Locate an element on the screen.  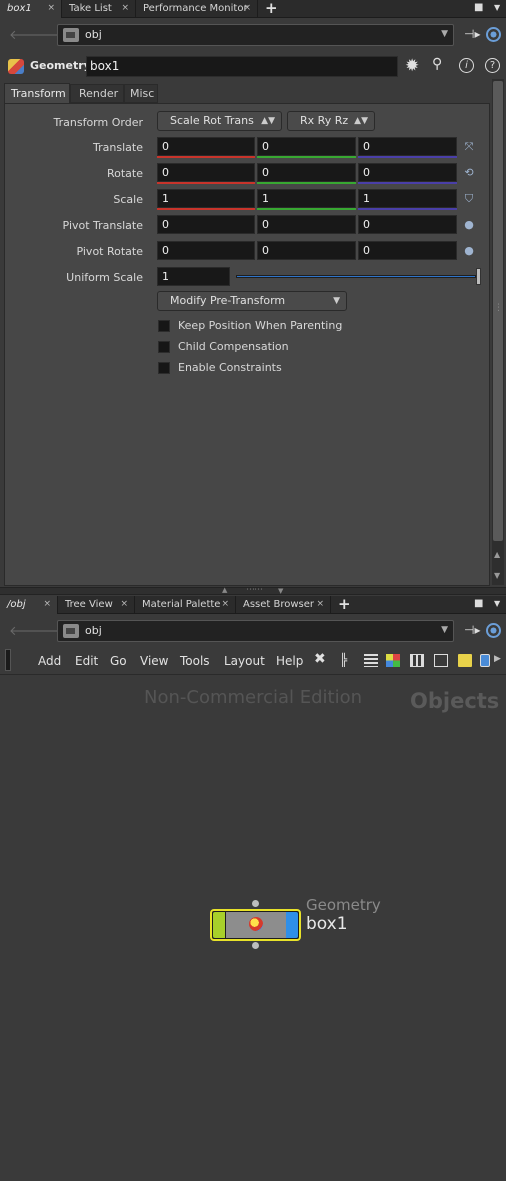
menu-edit: Edit is located at coordinates (86, 661).